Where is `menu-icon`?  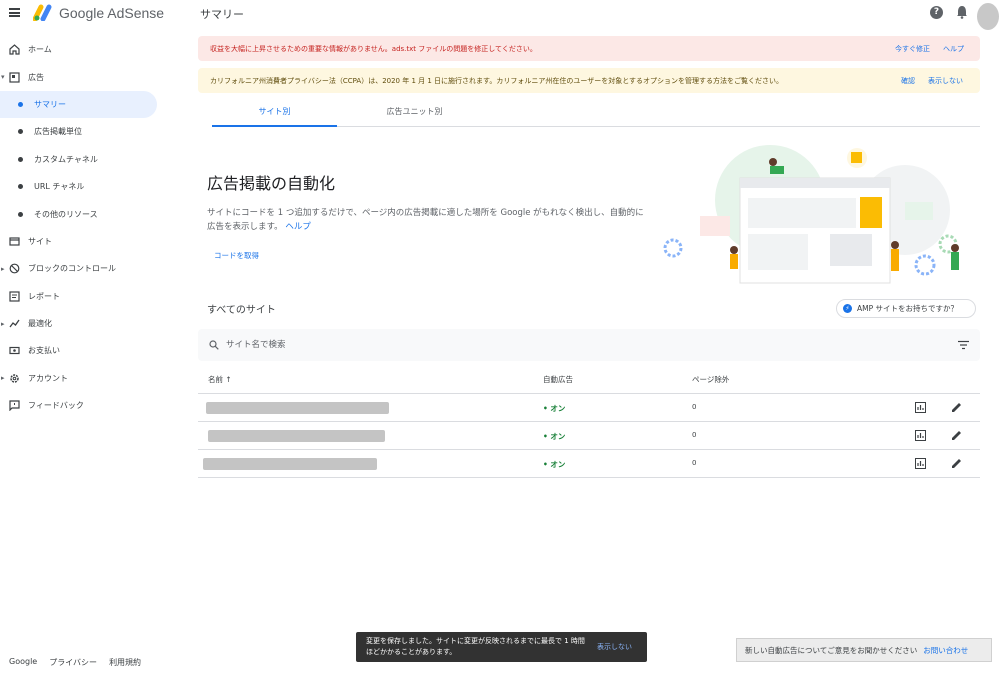
menu-icon is located at coordinates (14, 12).